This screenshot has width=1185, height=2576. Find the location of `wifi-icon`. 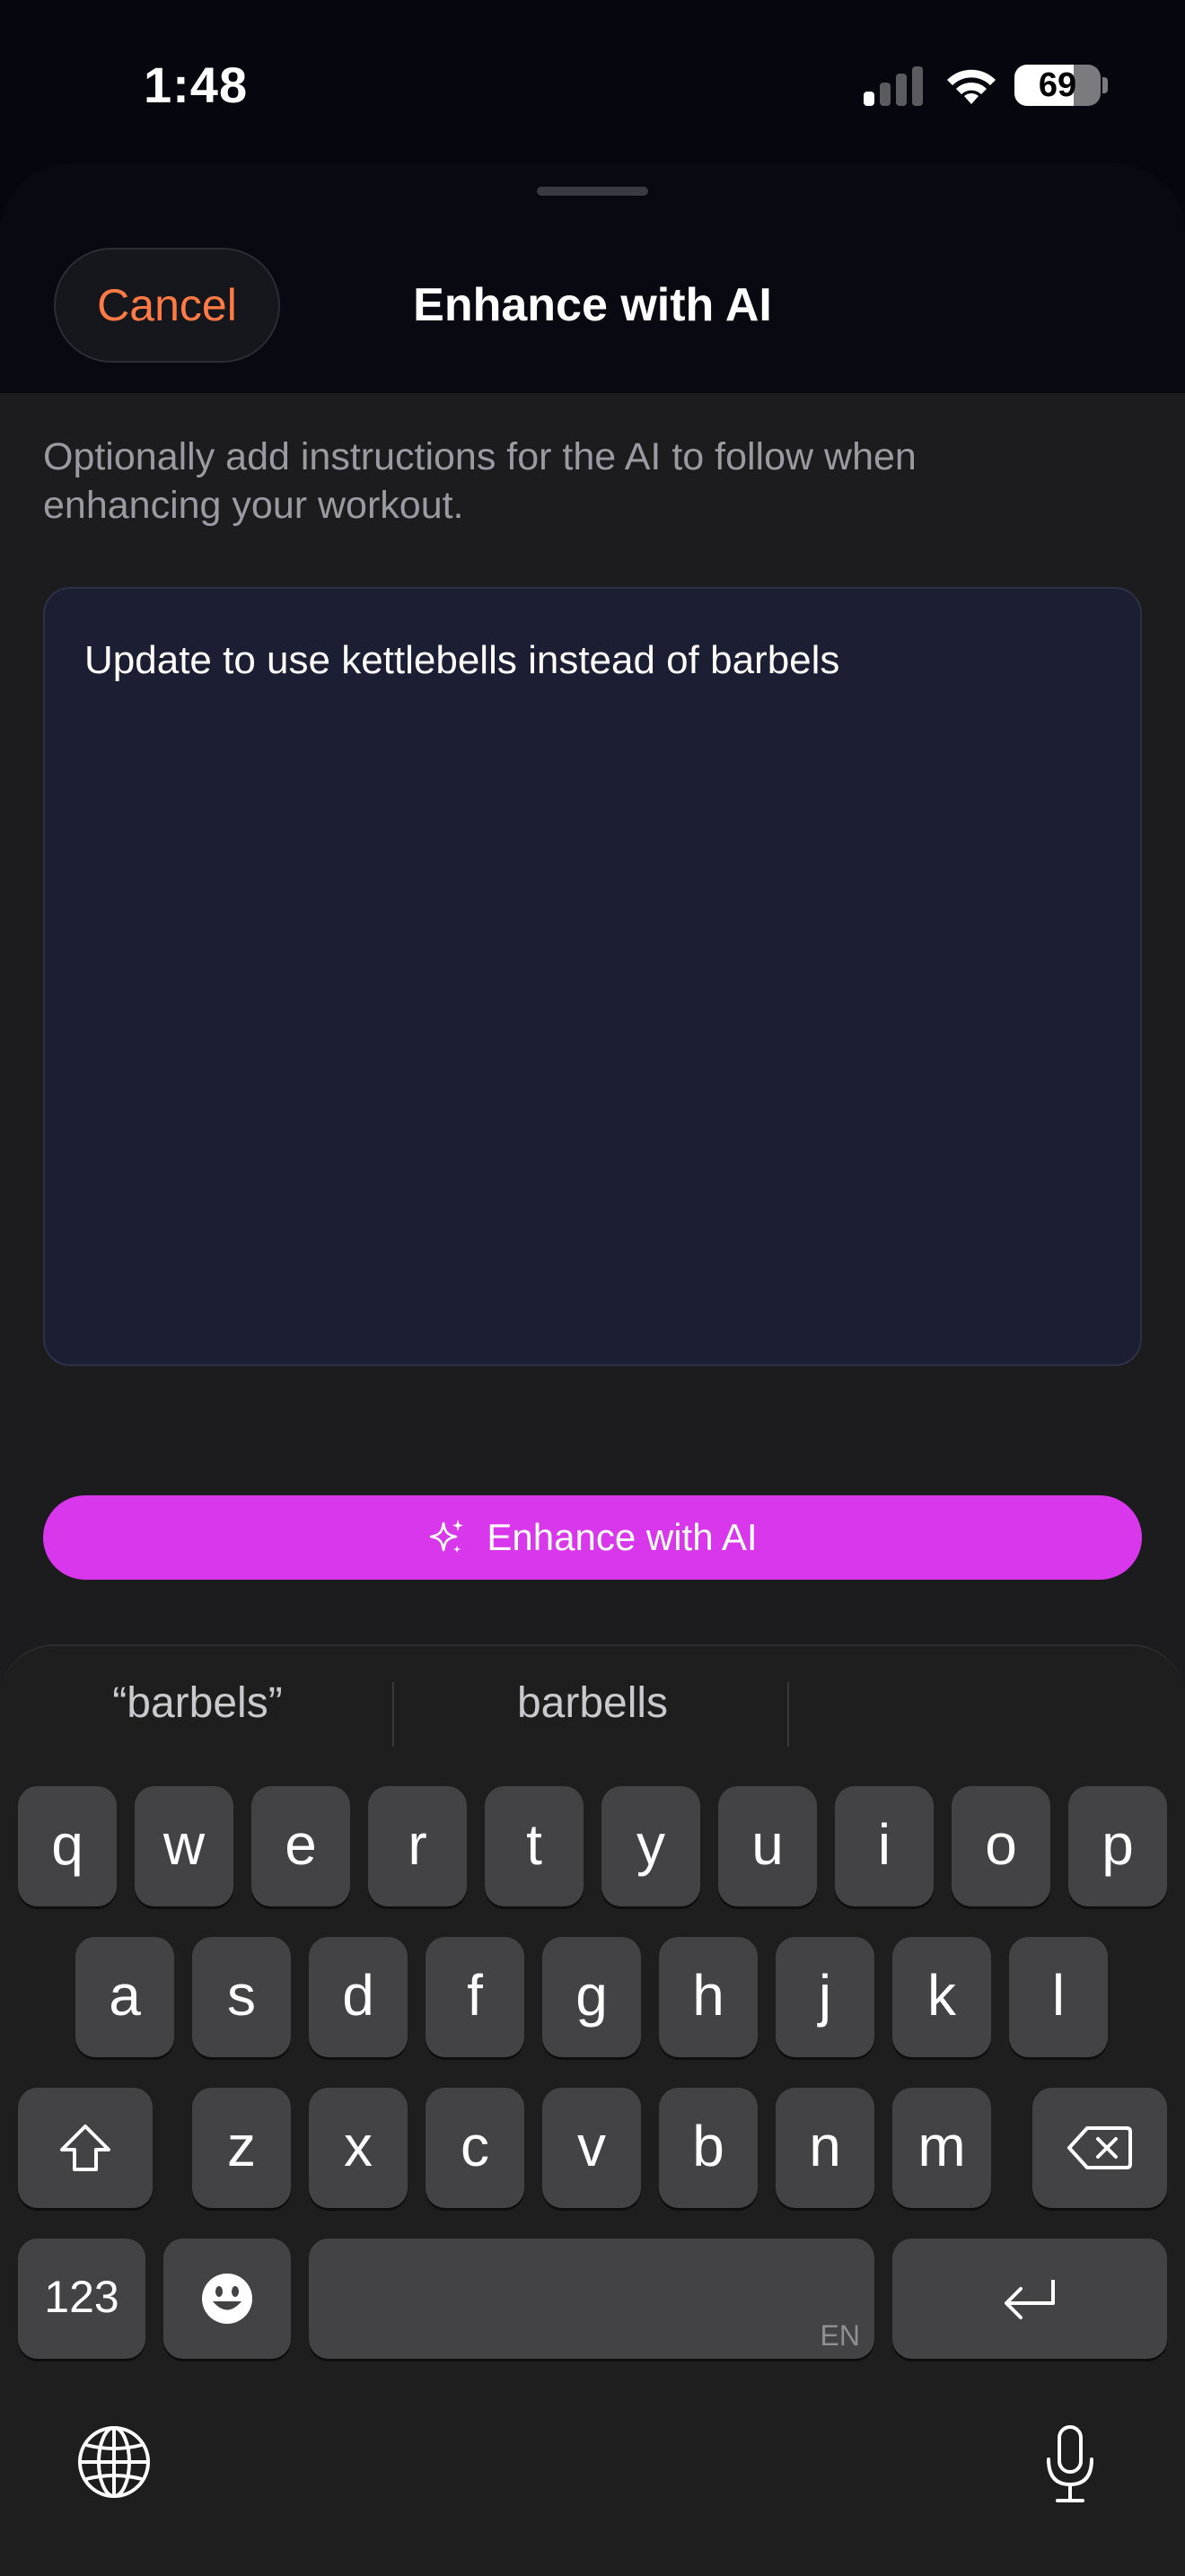

wifi-icon is located at coordinates (971, 86).